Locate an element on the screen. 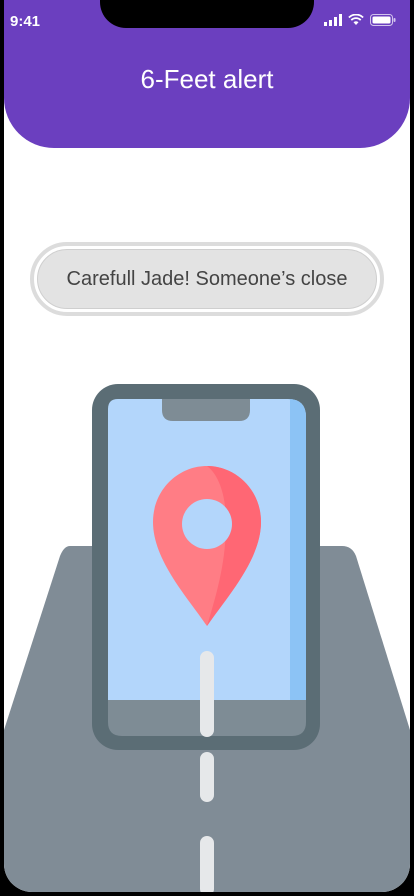 The width and height of the screenshot is (414, 896). battery-icon is located at coordinates (383, 20).